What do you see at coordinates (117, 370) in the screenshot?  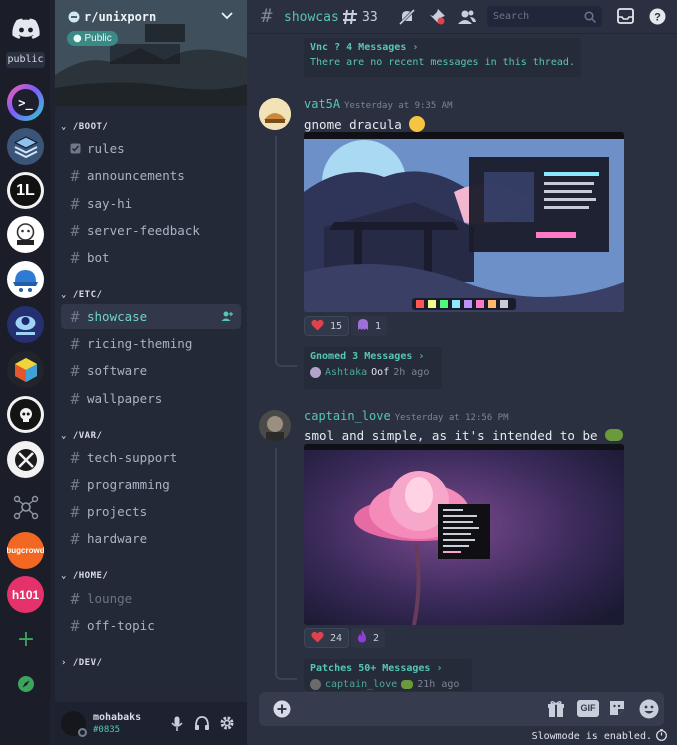 I see `channel-label: software` at bounding box center [117, 370].